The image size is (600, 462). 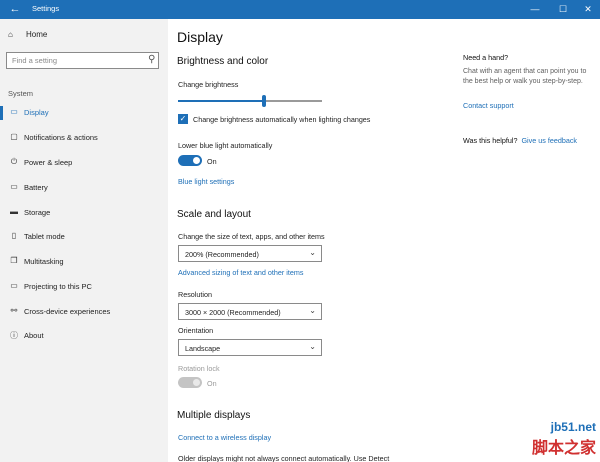 I want to click on orientation-label: Orientation, so click(x=196, y=330).